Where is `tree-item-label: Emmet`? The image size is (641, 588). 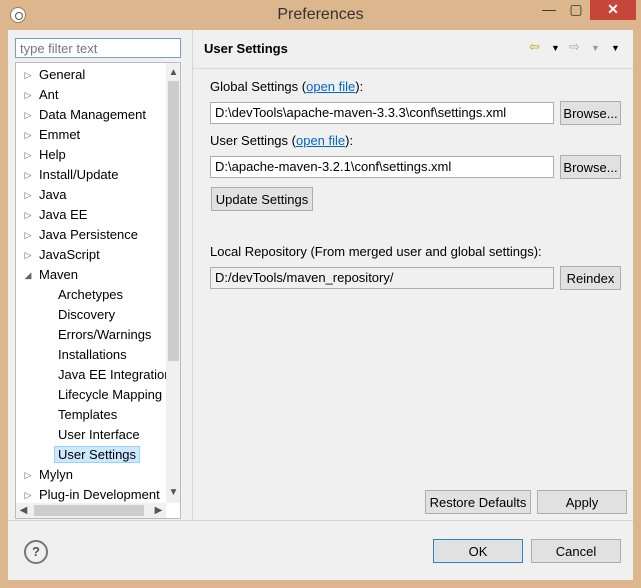
tree-item-label: Emmet is located at coordinates (60, 134).